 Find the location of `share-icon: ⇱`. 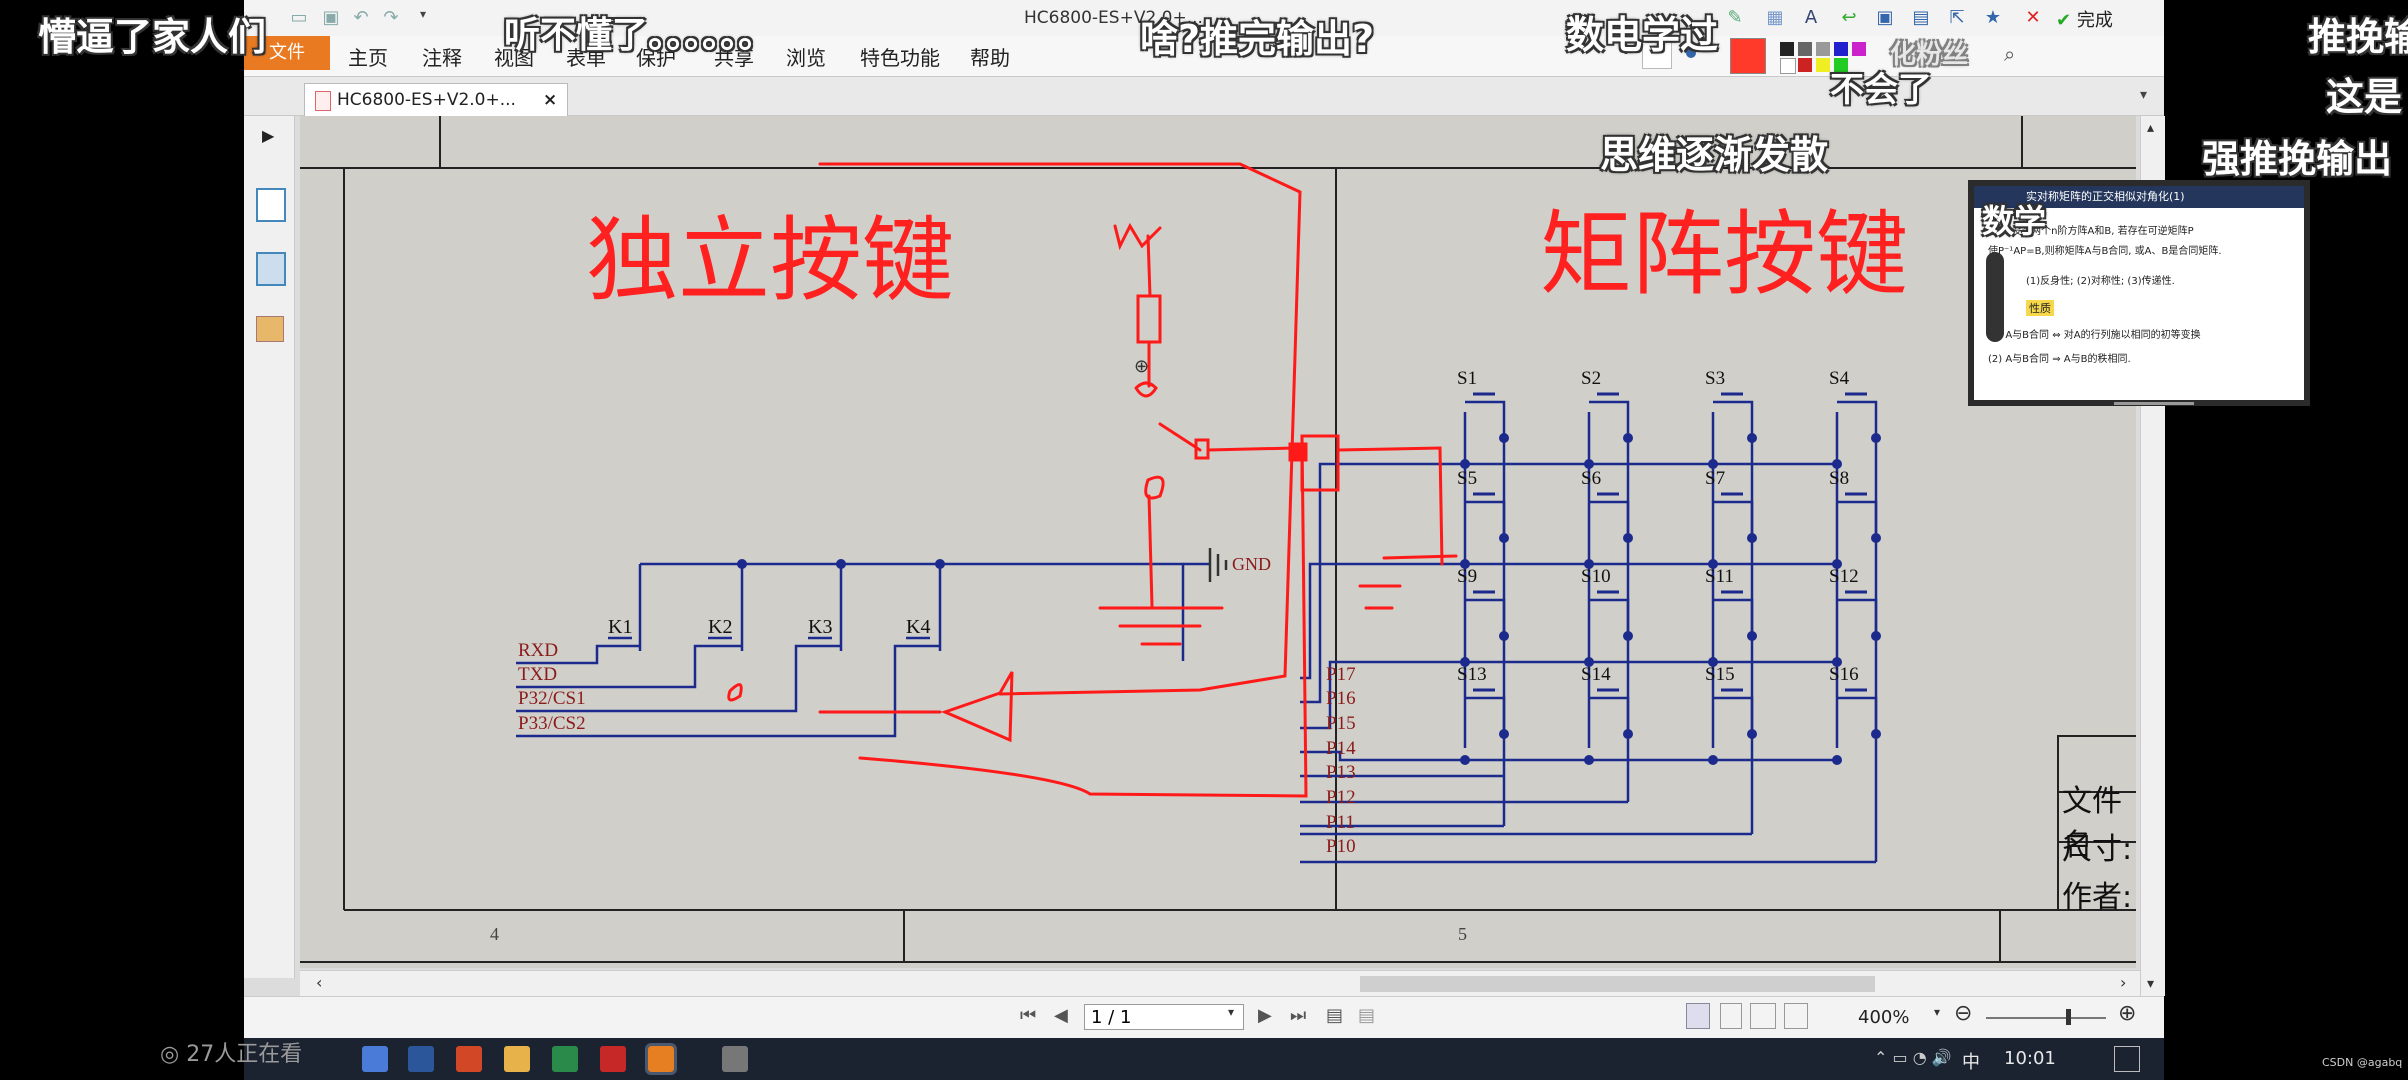

share-icon: ⇱ is located at coordinates (1957, 18).